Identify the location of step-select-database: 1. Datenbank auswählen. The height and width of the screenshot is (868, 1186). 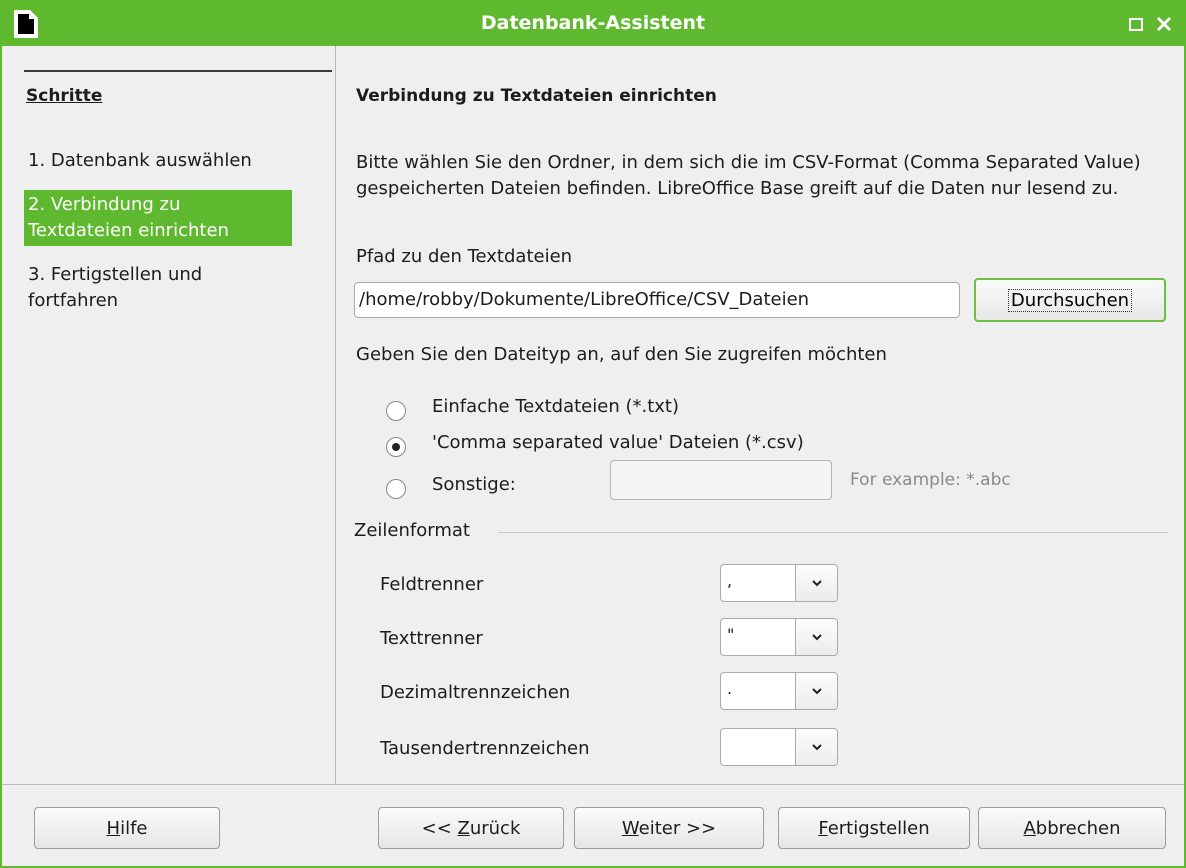
(159, 161).